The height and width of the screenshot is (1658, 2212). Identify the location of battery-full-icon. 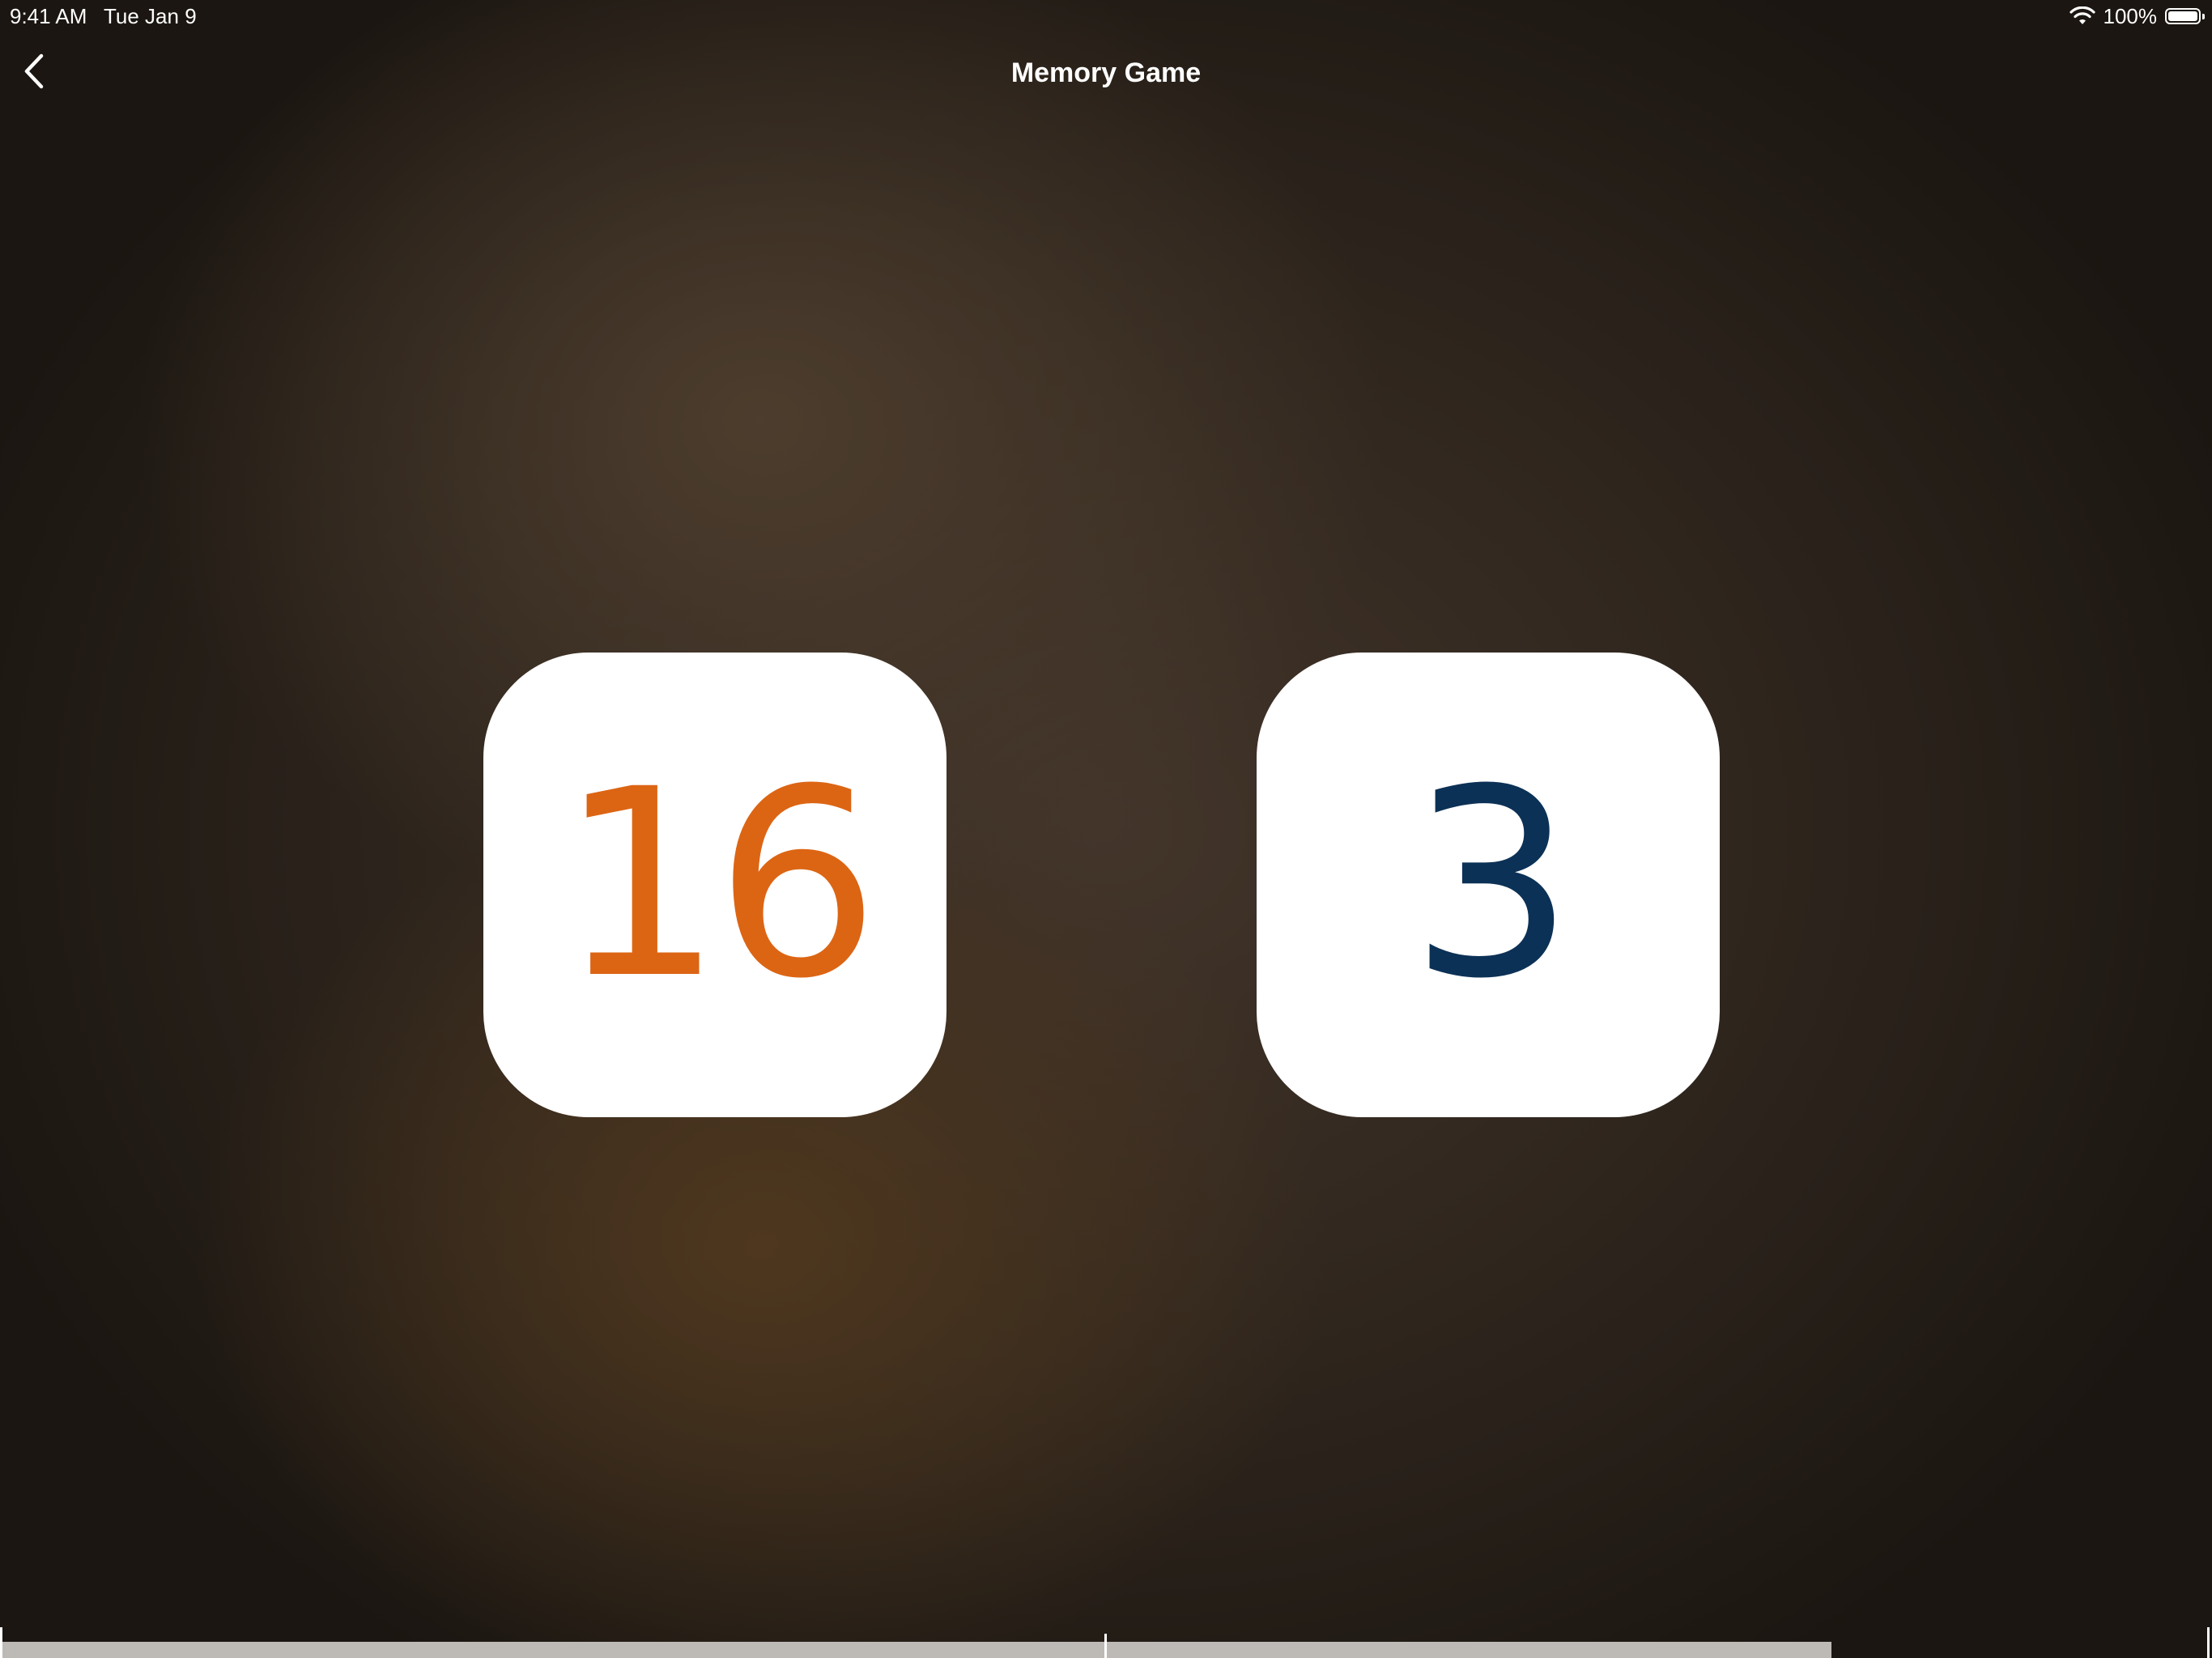
(2185, 16).